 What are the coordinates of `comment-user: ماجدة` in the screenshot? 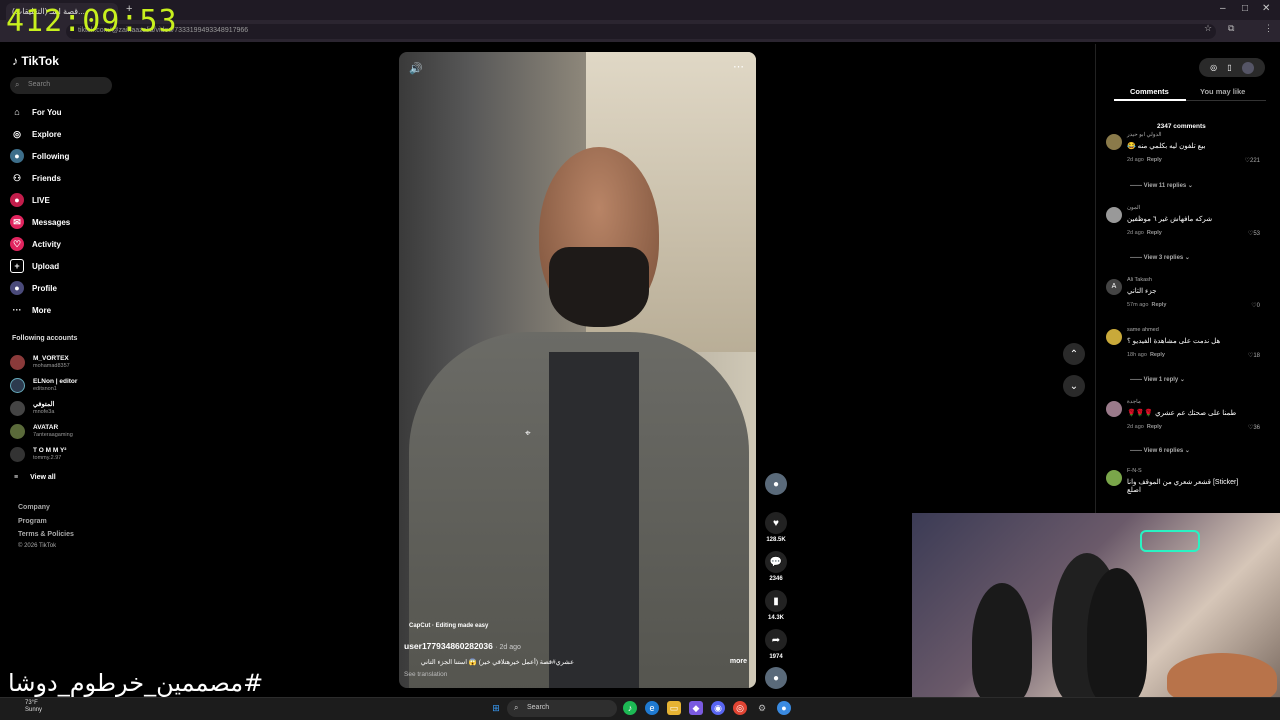 It's located at (1134, 402).